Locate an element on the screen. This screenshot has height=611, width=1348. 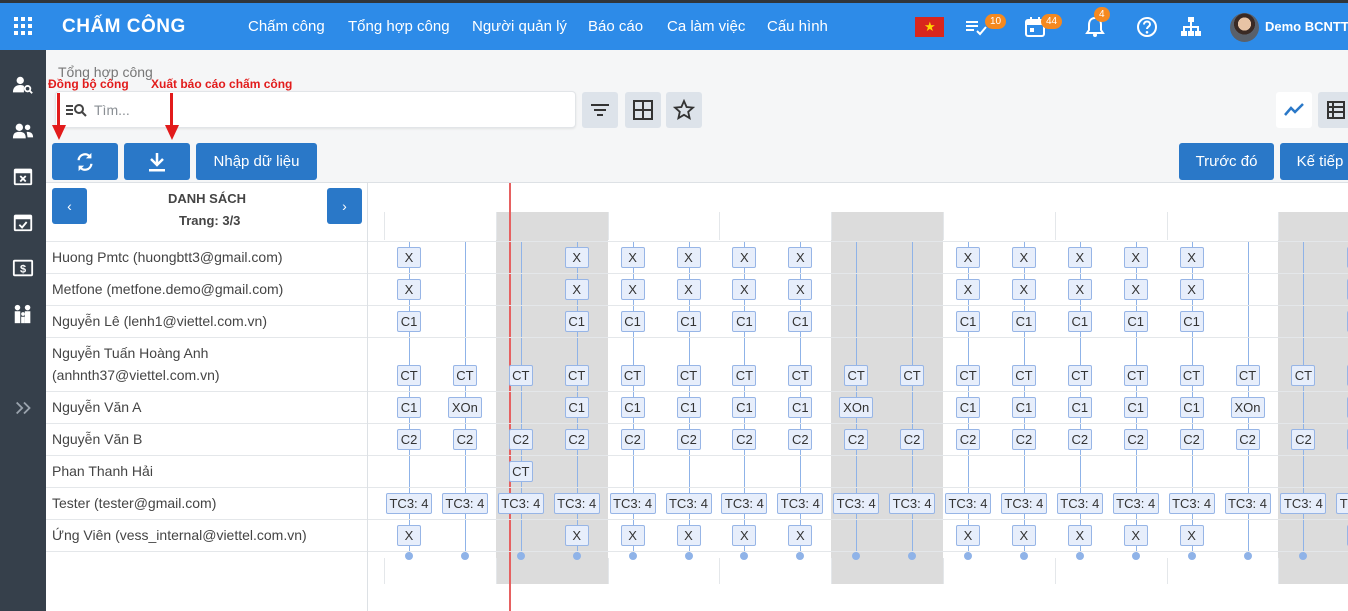
user-avatar is located at coordinates (1244, 27).